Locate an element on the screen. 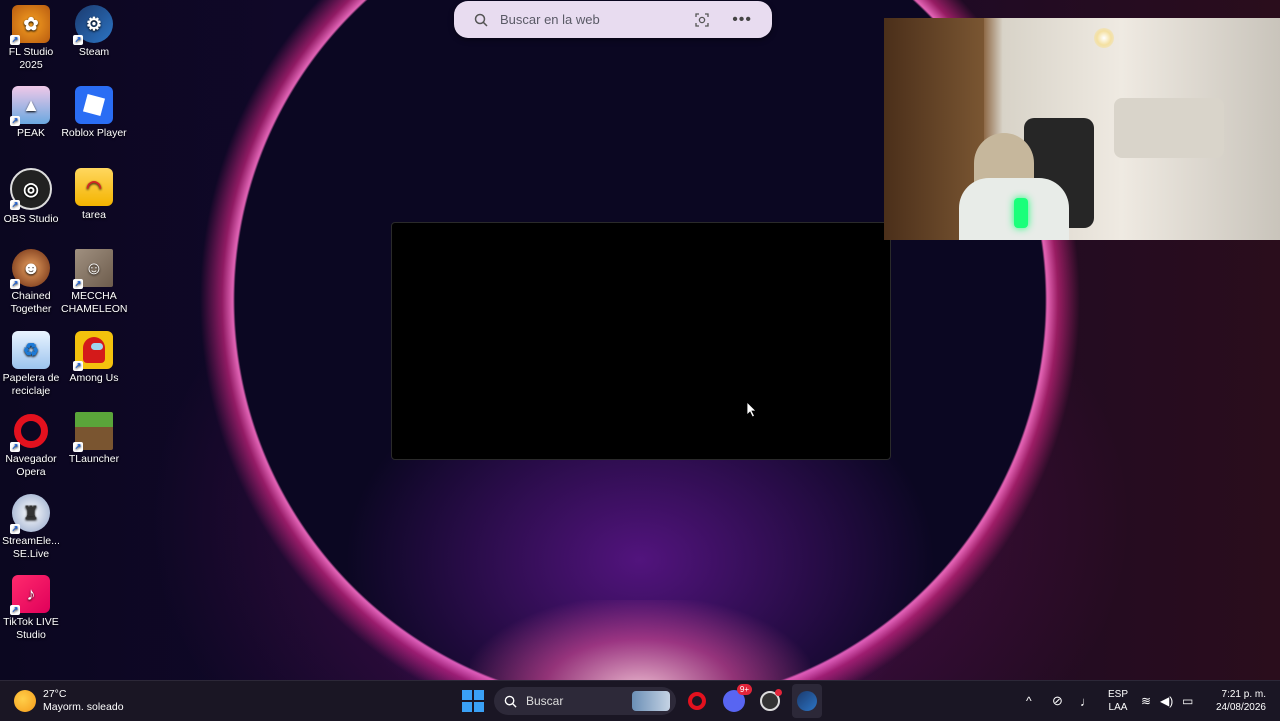 Image resolution: width=1280 pixels, height=721 pixels. desktop-icon-label: StreamEle... SE.Live is located at coordinates (31, 547).